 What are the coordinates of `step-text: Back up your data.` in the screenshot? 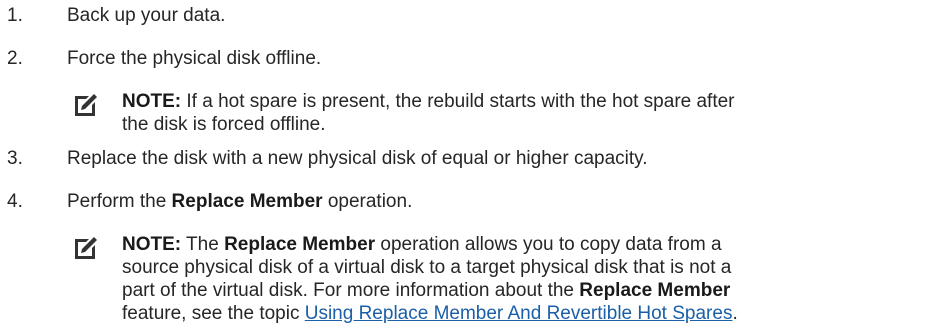 It's located at (146, 15).